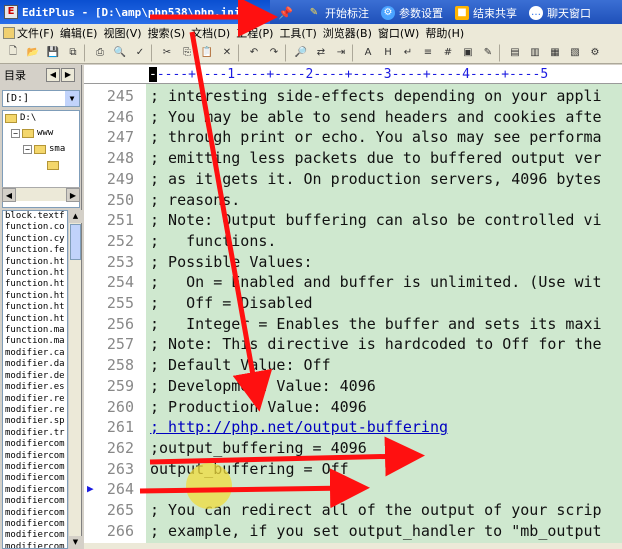 The height and width of the screenshot is (549, 622). What do you see at coordinates (321, 53) in the screenshot?
I see `replace-icon: ⇄` at bounding box center [321, 53].